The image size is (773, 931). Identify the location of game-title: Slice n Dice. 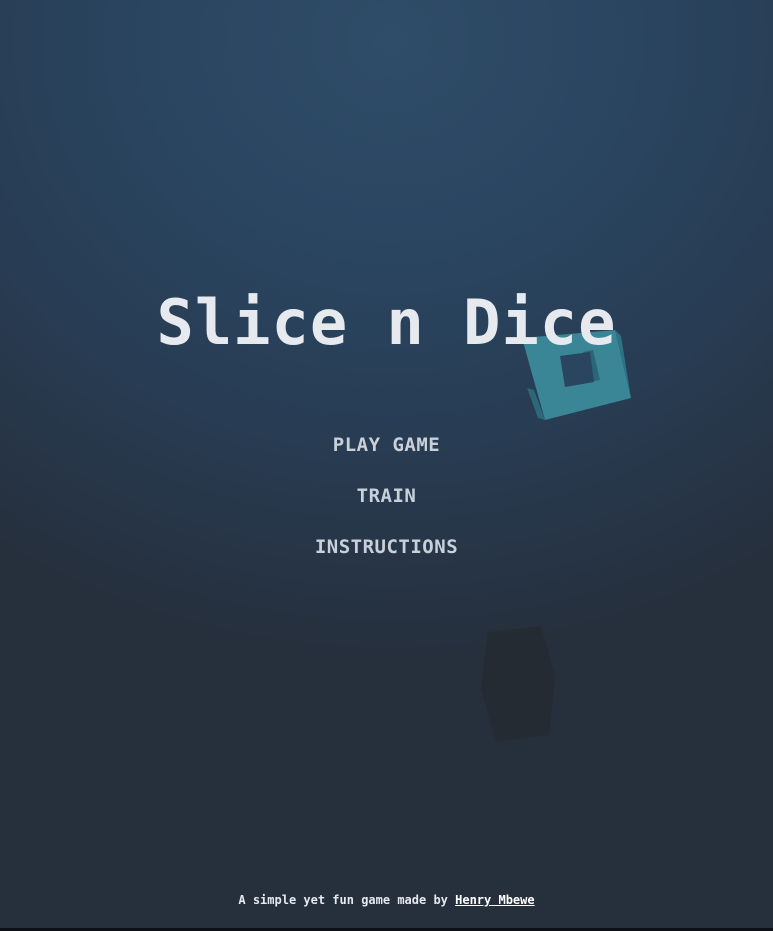
(386, 322).